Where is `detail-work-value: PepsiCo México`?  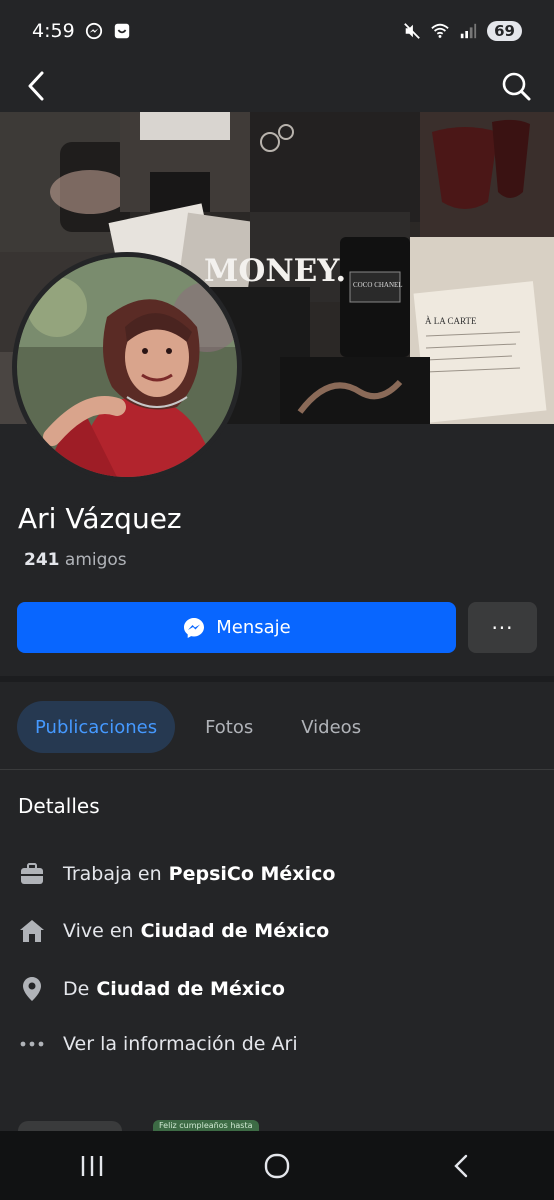 detail-work-value: PepsiCo México is located at coordinates (252, 874).